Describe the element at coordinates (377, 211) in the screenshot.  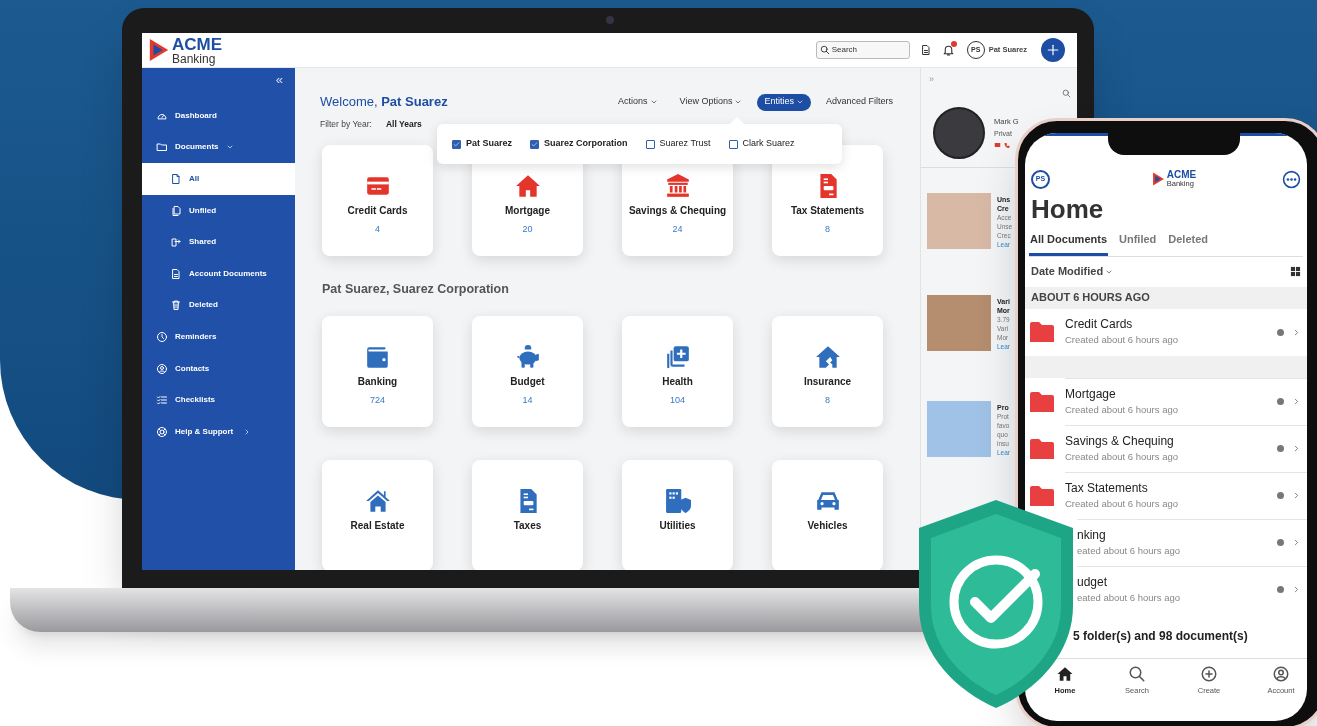
I see `folder-name: Credit Cards` at that location.